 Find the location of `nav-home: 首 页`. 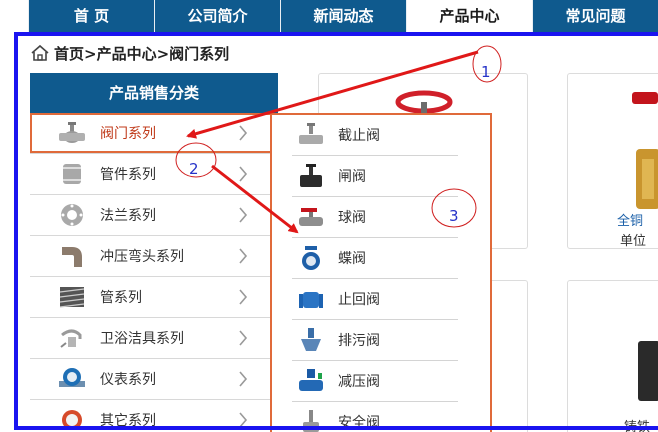

nav-home: 首 页 is located at coordinates (91, 16).